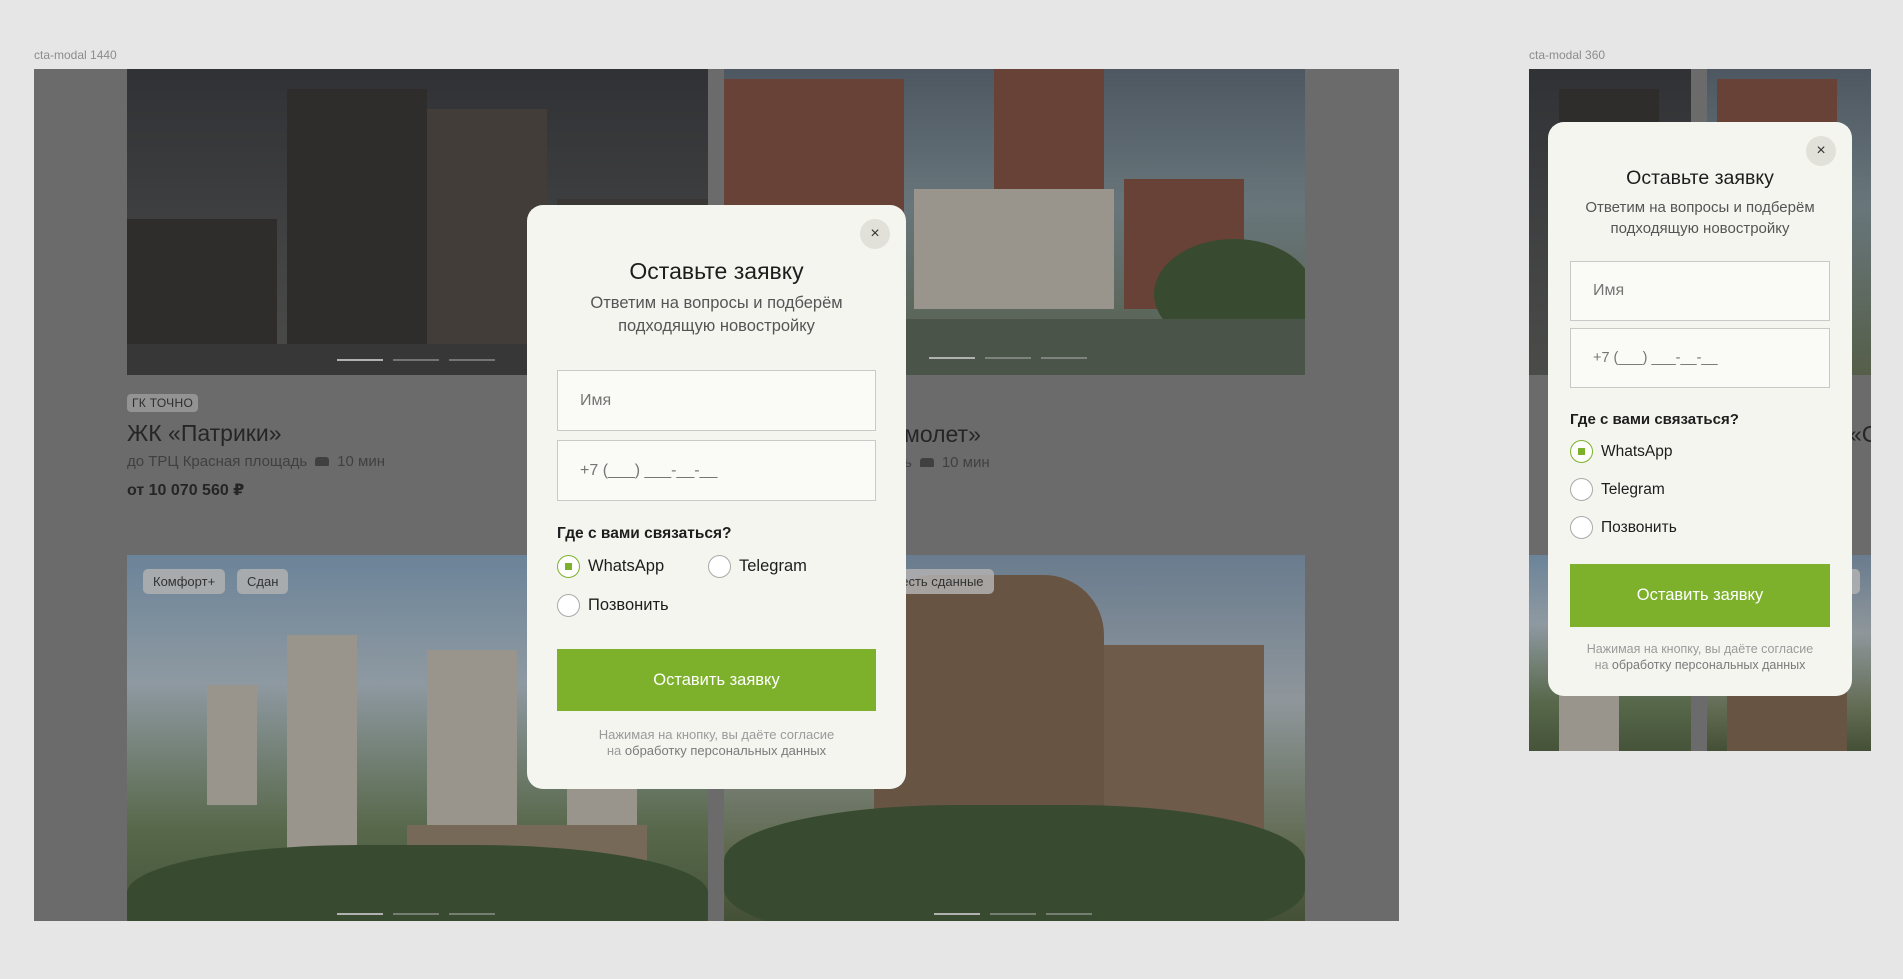 Image resolution: width=1903 pixels, height=979 pixels. Describe the element at coordinates (75, 55) in the screenshot. I see `desktop-frame-label: cta-modal 1440` at that location.